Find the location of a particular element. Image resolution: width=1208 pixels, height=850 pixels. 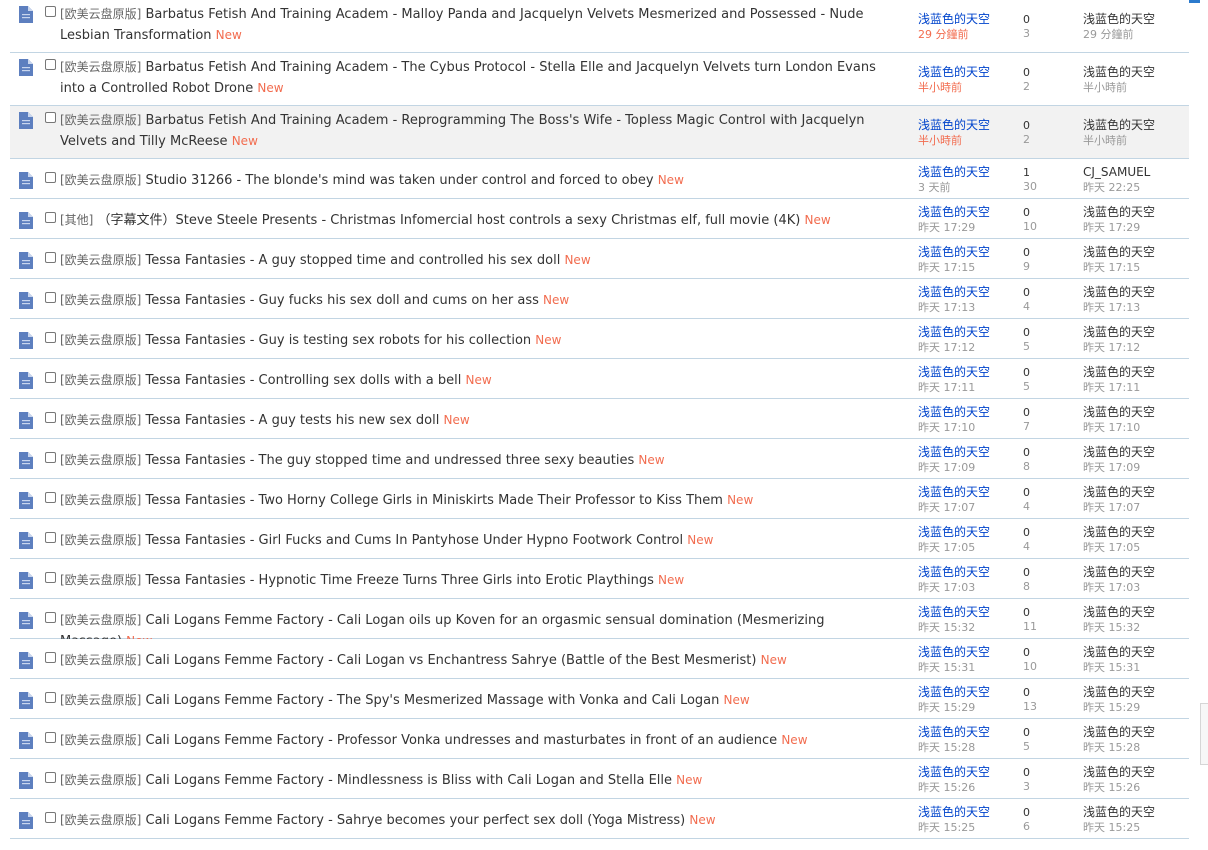

last-post-time: 昨天 17:05 is located at coordinates (1119, 547).